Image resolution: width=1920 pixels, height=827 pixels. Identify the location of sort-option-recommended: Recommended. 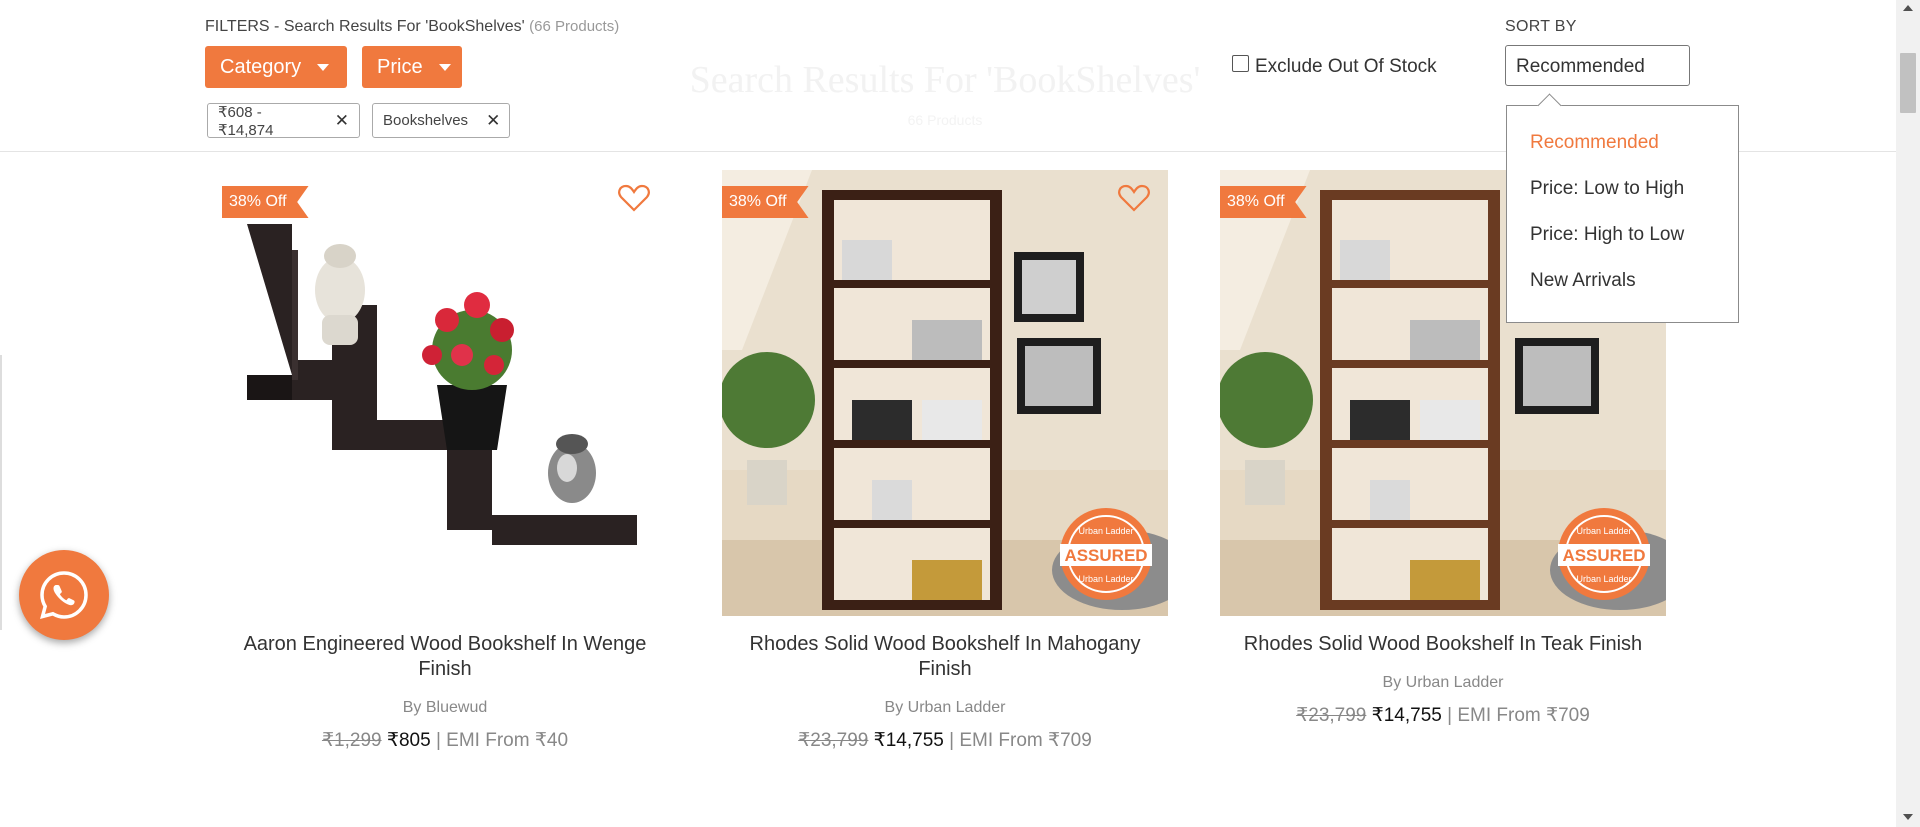
(1594, 143).